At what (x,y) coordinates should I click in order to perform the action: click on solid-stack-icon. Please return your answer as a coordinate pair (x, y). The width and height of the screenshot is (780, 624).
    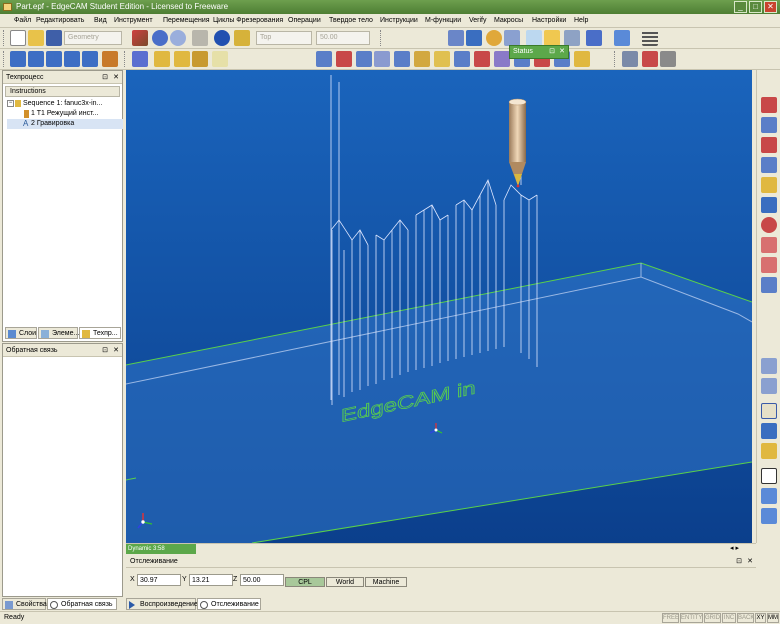
    Looking at the image, I should click on (769, 145).